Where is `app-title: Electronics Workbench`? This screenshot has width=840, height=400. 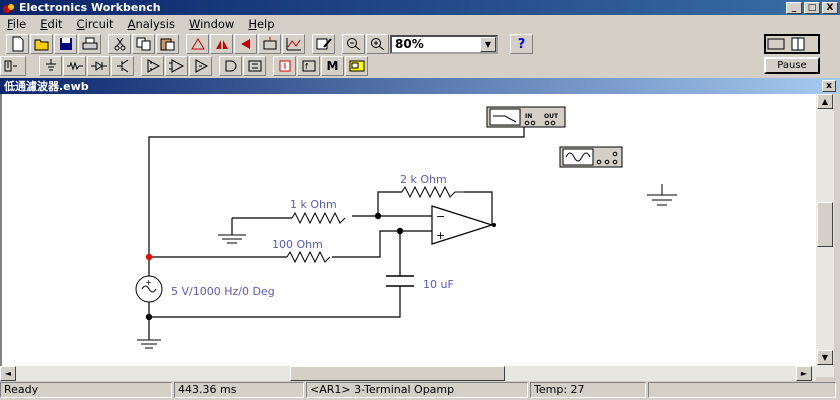 app-title: Electronics Workbench is located at coordinates (90, 7).